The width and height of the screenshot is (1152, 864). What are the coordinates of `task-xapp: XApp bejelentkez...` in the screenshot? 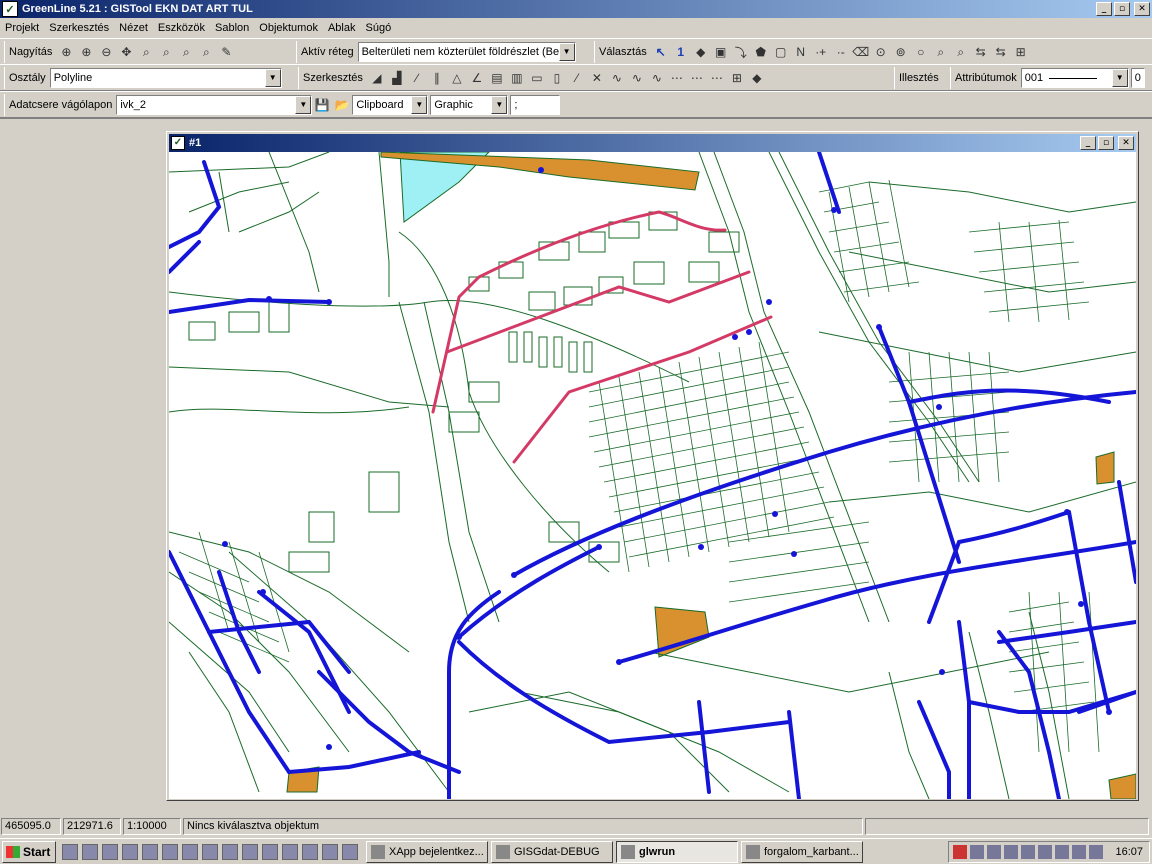 It's located at (427, 851).